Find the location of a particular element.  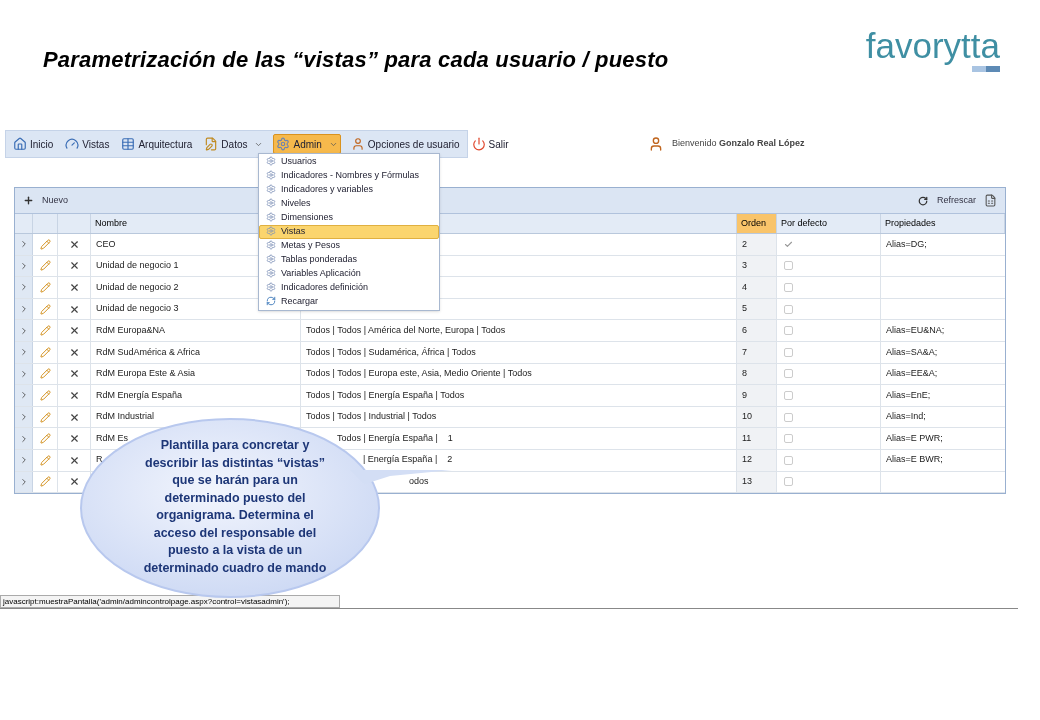

table-cell: Todos | Todos | Europa este, Asia, Medio Oriente | Todos is located at coordinates (419, 374).